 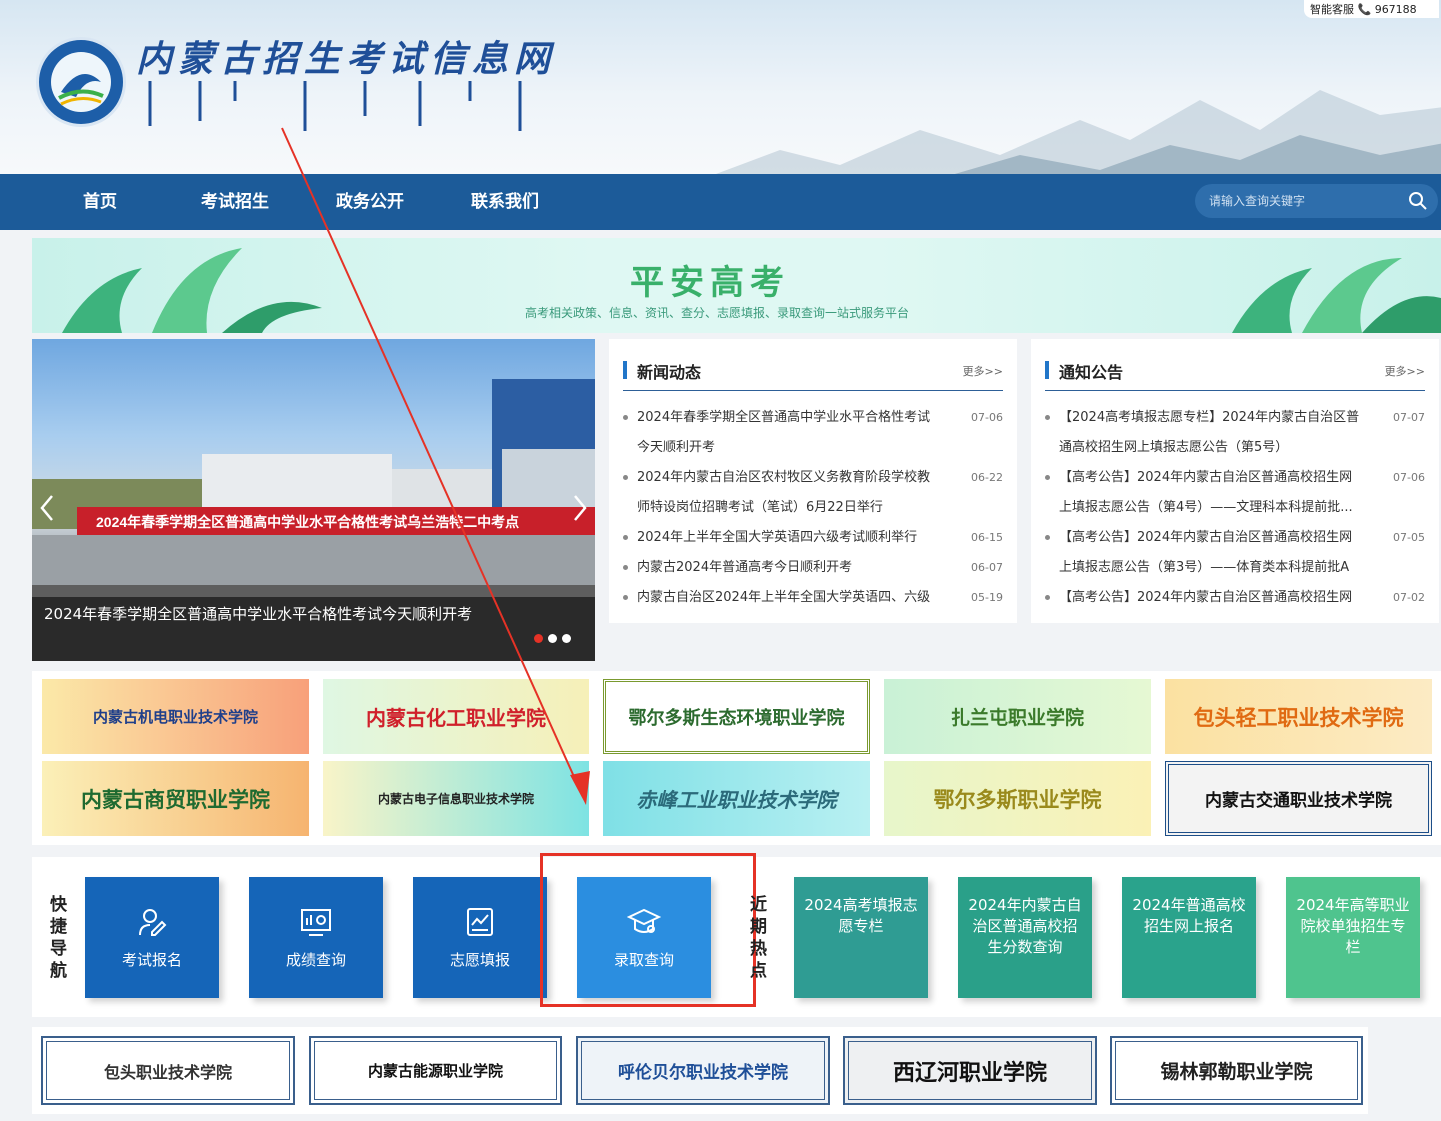 I want to click on college-name: 内蒙古化工职业学院, so click(x=456, y=718).